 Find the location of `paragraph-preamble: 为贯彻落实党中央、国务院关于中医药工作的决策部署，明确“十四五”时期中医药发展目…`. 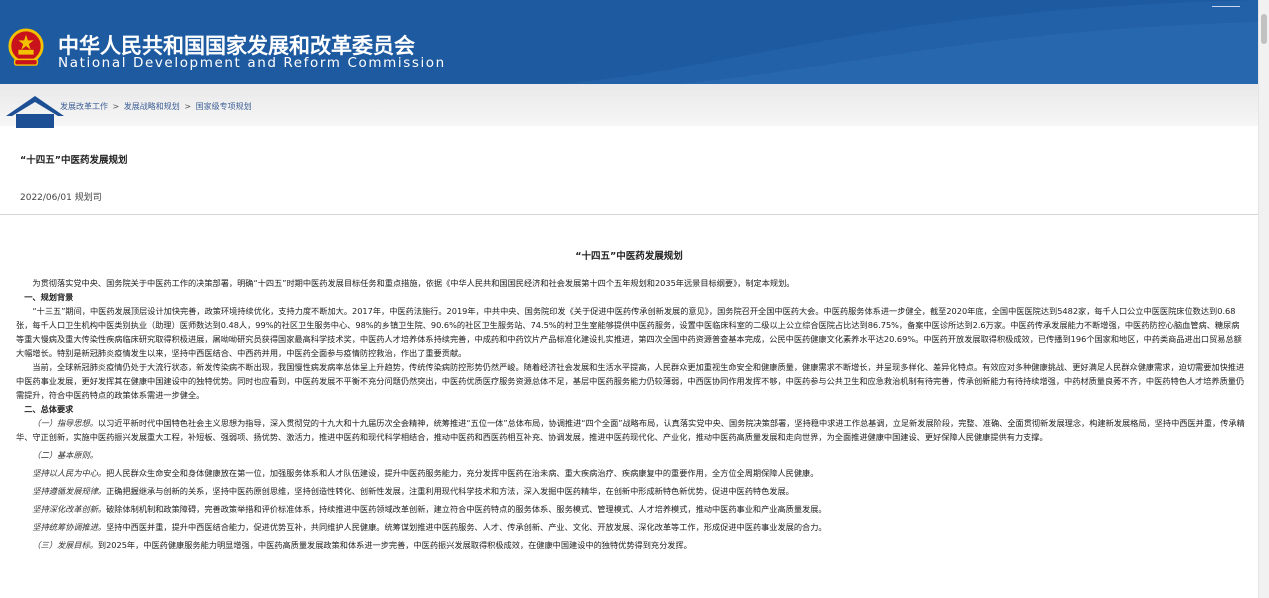

paragraph-preamble: 为贯彻落实党中央、国务院关于中医药工作的决策部署，明确“十四五”时期中医药发展目… is located at coordinates (413, 283).